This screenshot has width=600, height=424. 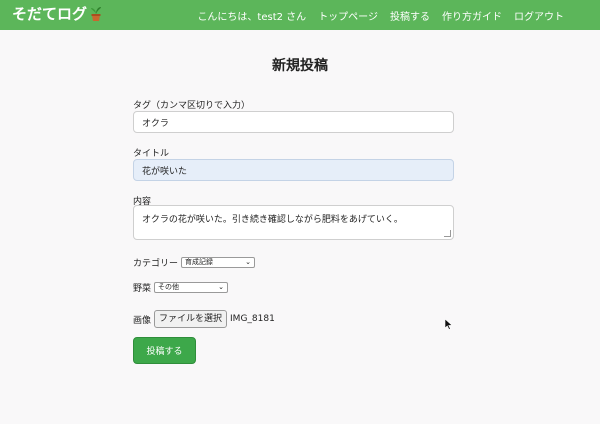 What do you see at coordinates (155, 123) in the screenshot?
I see `tags-input-value: オクラ` at bounding box center [155, 123].